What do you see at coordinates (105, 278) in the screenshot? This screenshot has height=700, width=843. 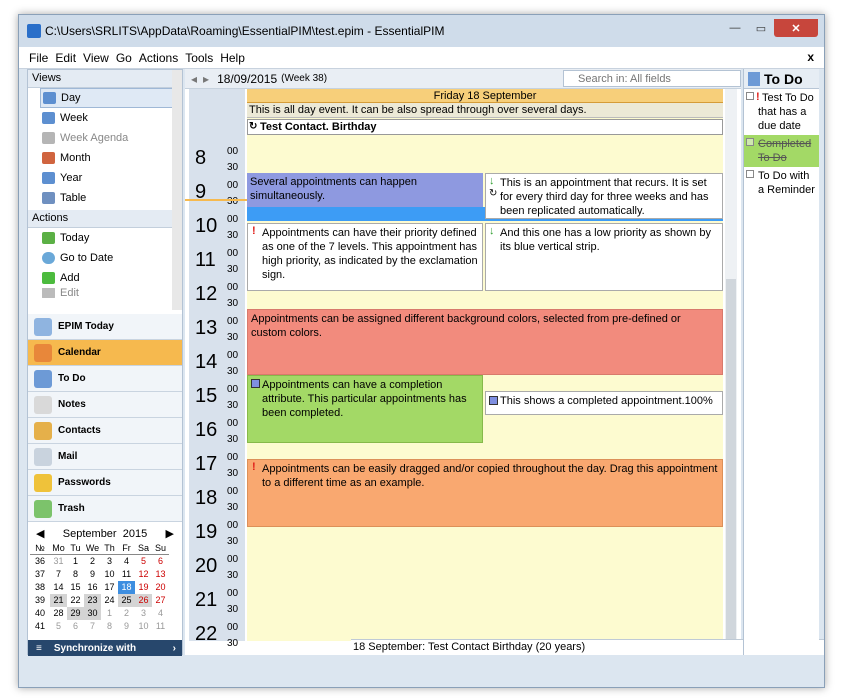 I see `action-add: Add` at bounding box center [105, 278].